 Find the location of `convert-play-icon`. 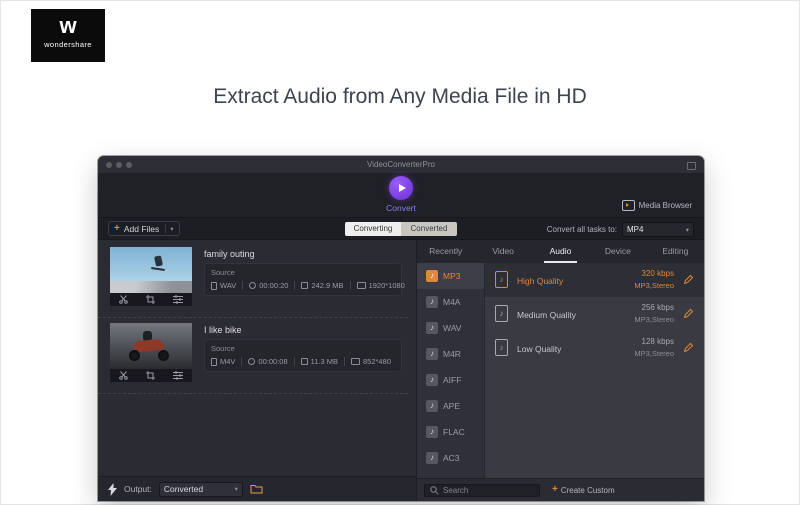

convert-play-icon is located at coordinates (401, 188).